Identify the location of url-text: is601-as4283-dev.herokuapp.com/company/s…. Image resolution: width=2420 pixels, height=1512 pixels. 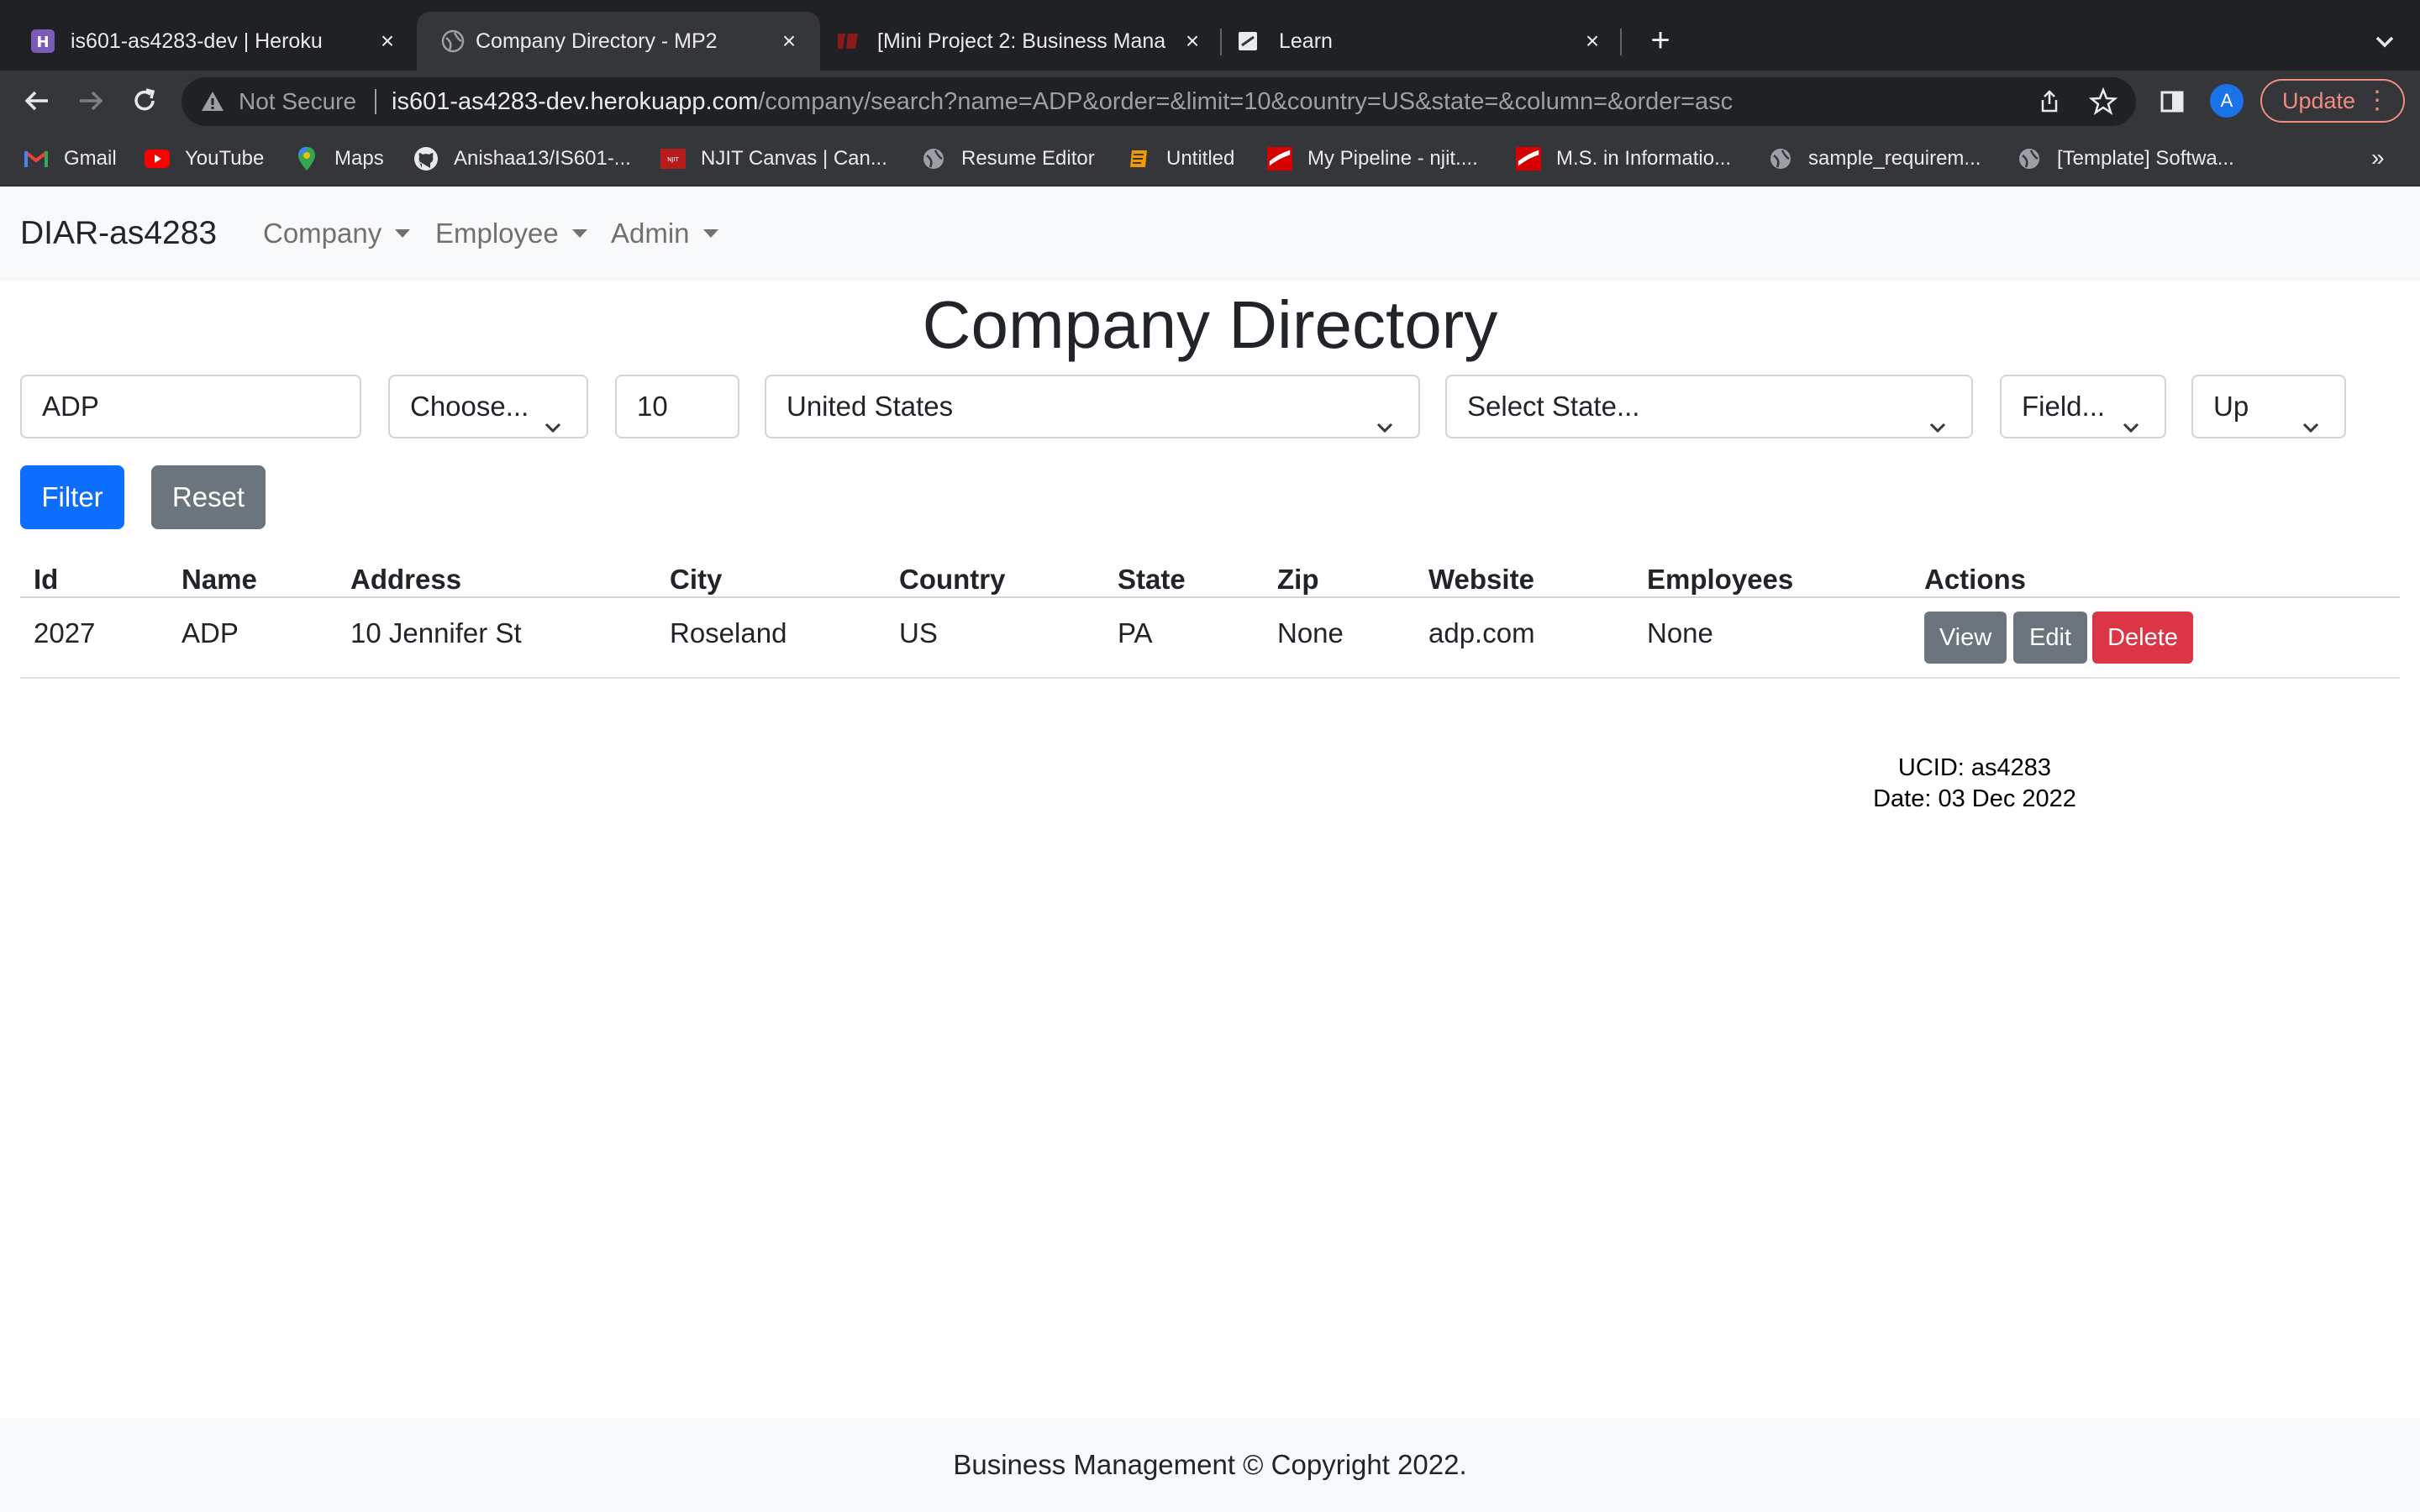
(1062, 101).